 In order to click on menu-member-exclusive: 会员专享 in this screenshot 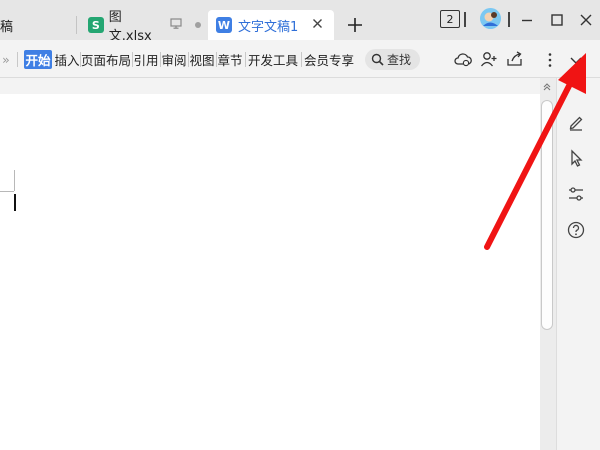, I will do `click(329, 59)`.